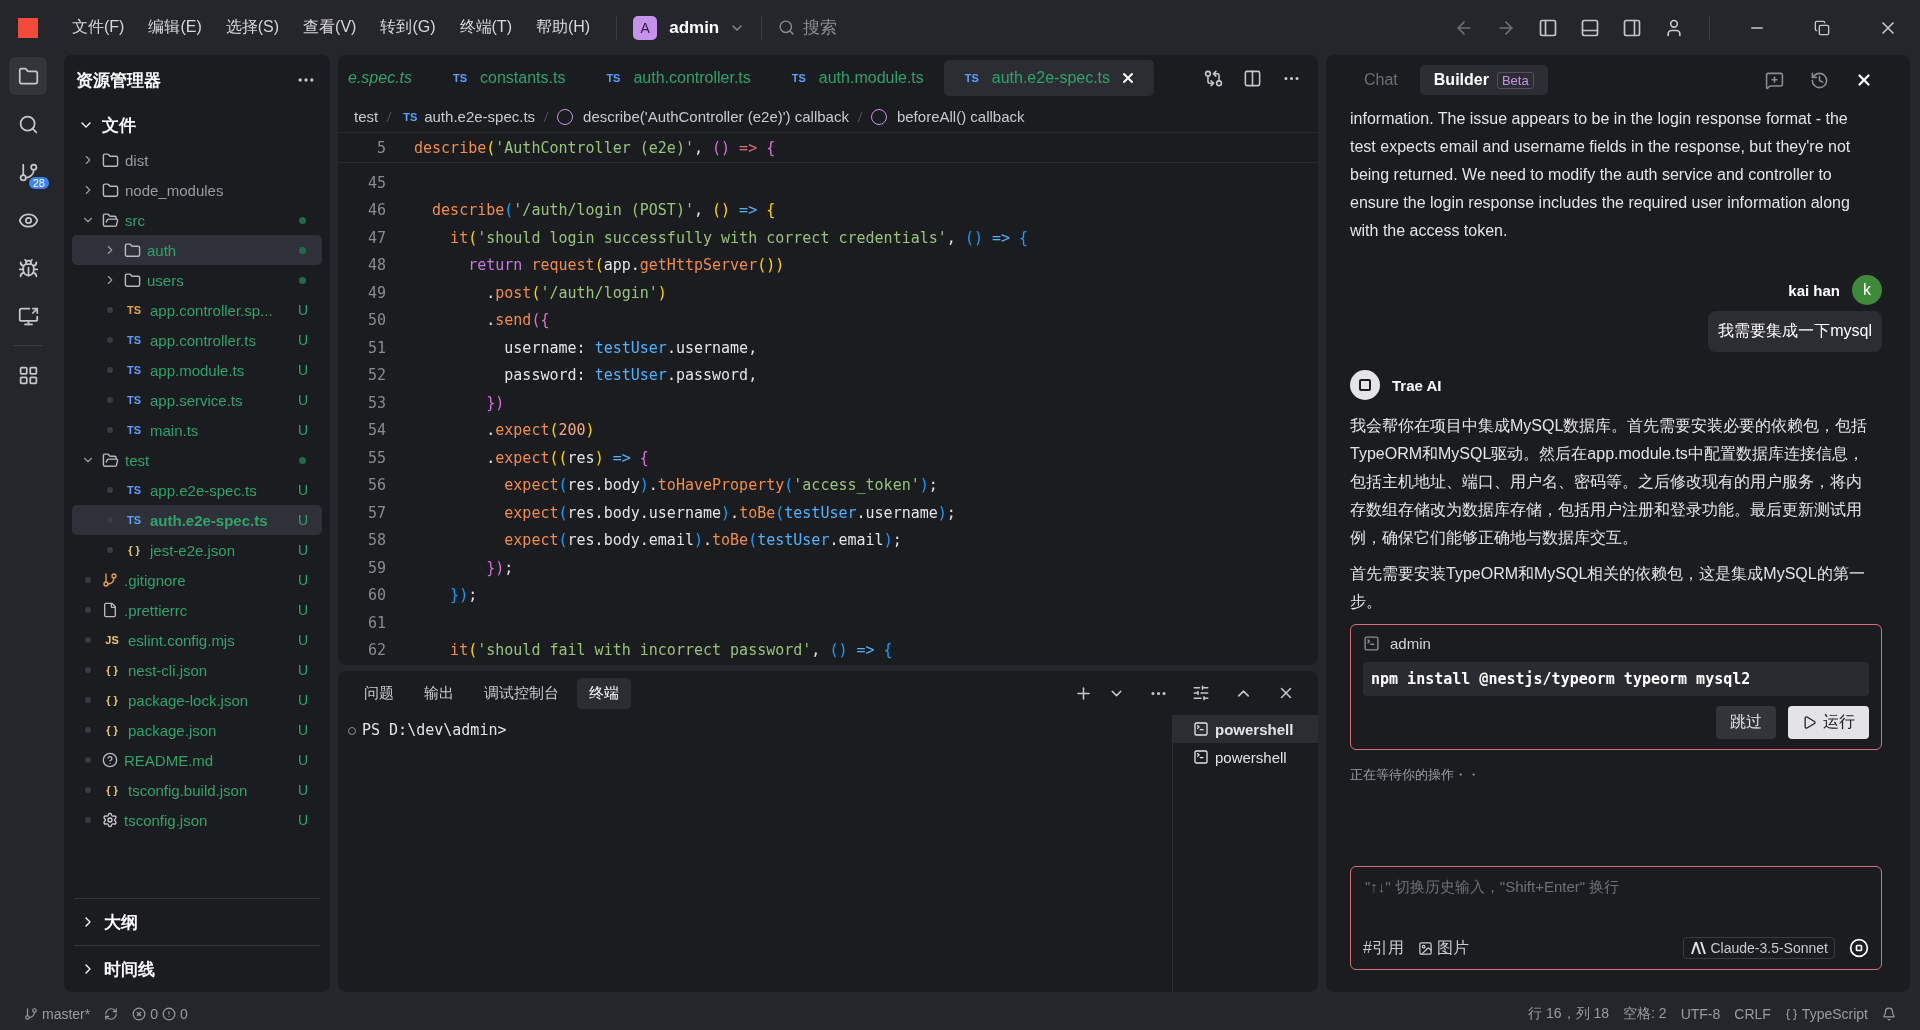 This screenshot has width=1920, height=1030. What do you see at coordinates (1569, 1014) in the screenshot?
I see `status-item: 行 16，列 18` at bounding box center [1569, 1014].